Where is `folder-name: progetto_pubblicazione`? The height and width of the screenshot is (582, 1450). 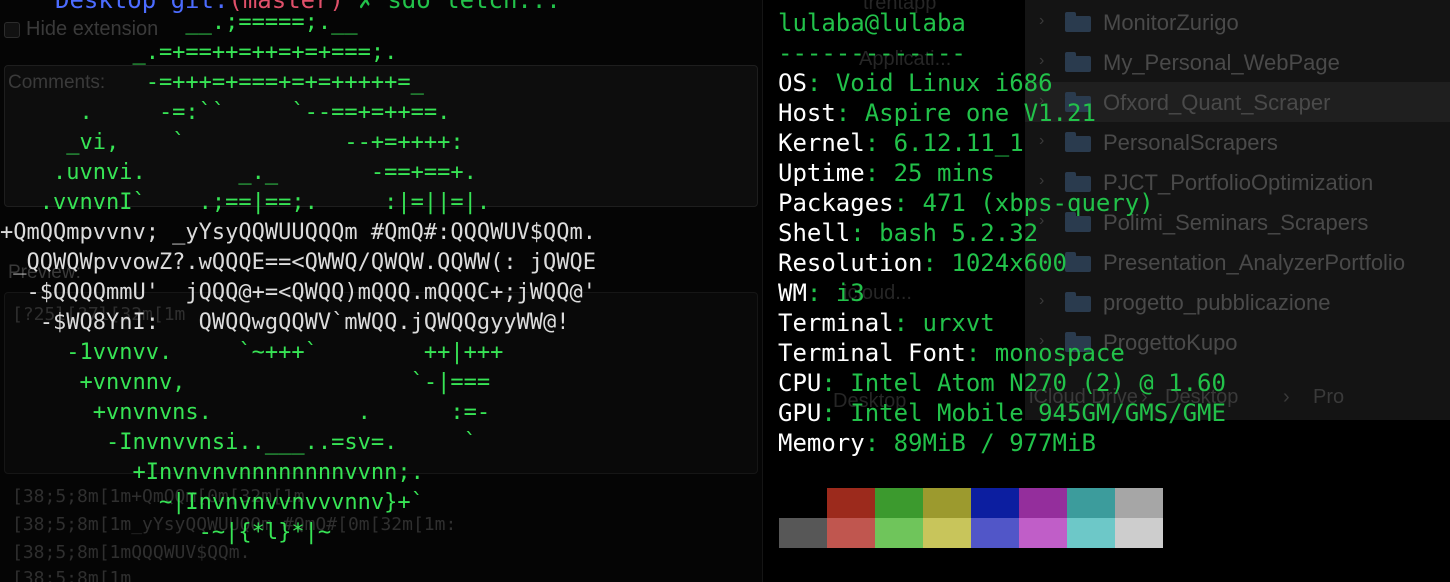 folder-name: progetto_pubblicazione is located at coordinates (1217, 302).